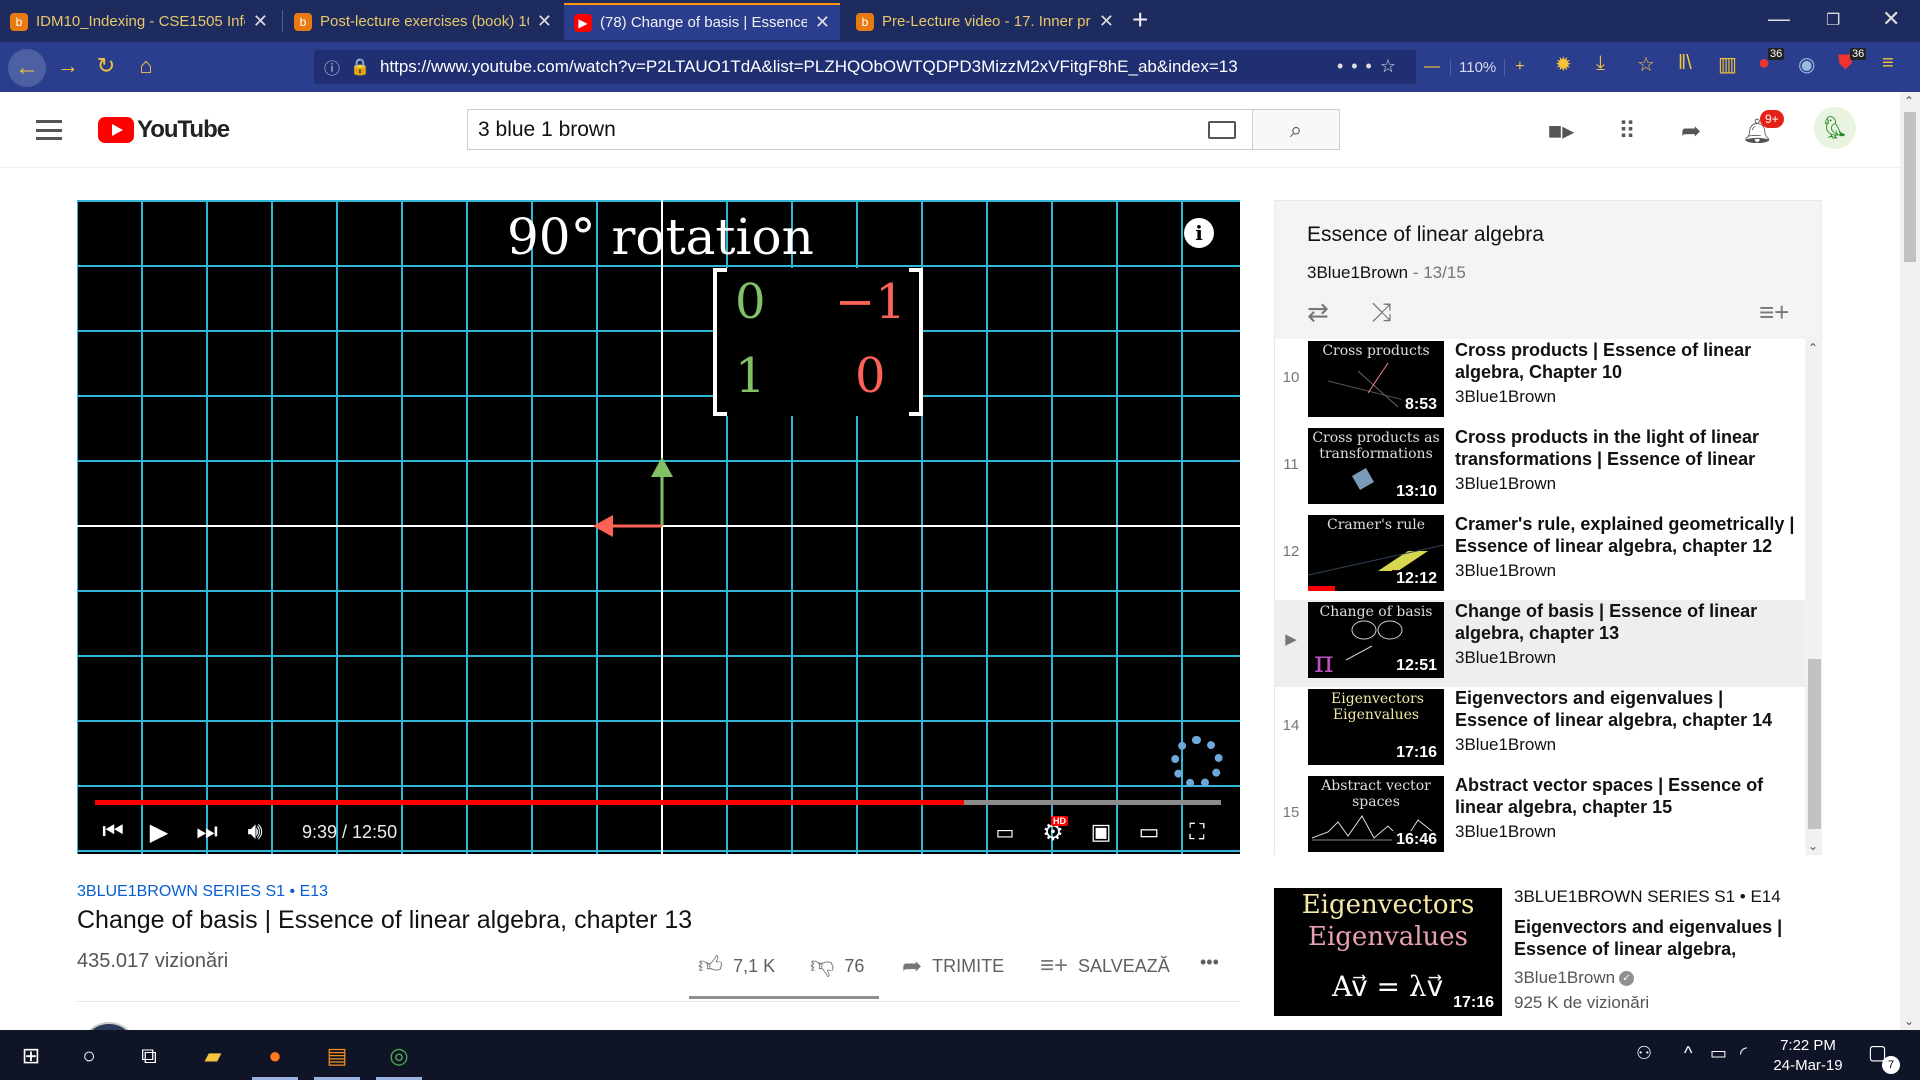 Image resolution: width=1920 pixels, height=1080 pixels. I want to click on video-thumbnail: Cramer's rule 12:12, so click(1376, 553).